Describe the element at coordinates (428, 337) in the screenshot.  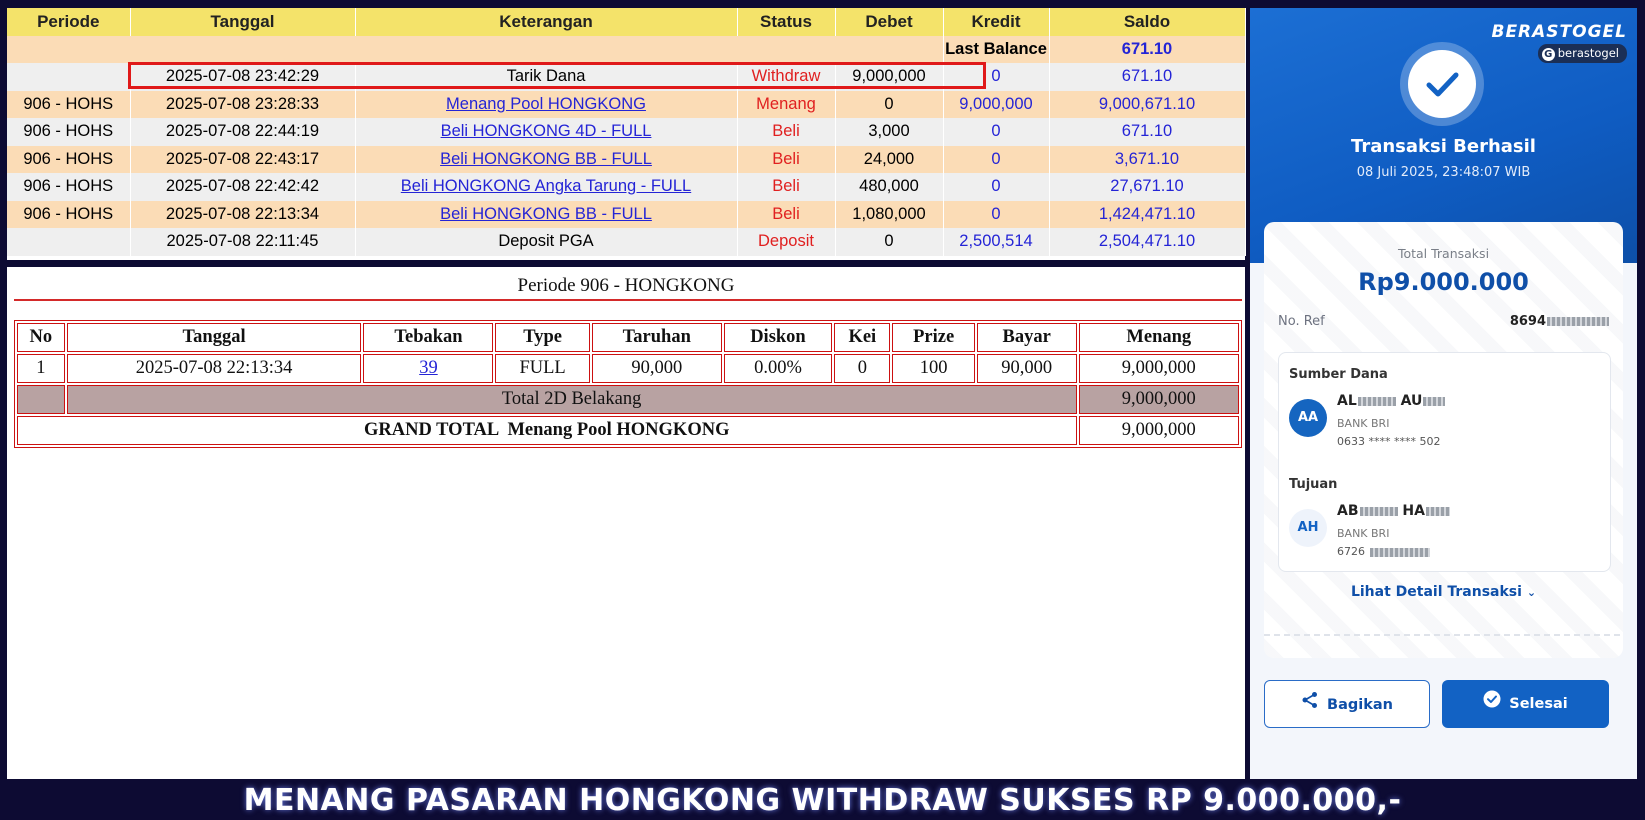
I see `col-tebakan: Tebakan` at that location.